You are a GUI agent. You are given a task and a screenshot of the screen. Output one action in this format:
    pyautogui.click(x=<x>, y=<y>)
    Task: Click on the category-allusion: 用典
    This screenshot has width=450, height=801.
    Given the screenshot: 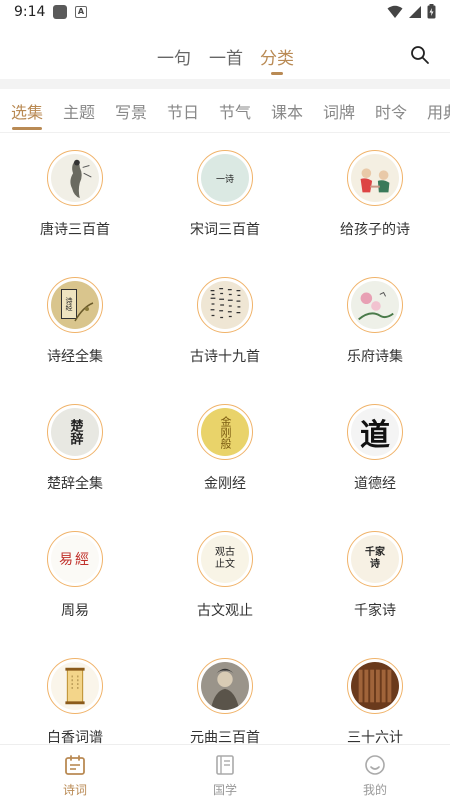 What is the action you would take?
    pyautogui.click(x=438, y=111)
    